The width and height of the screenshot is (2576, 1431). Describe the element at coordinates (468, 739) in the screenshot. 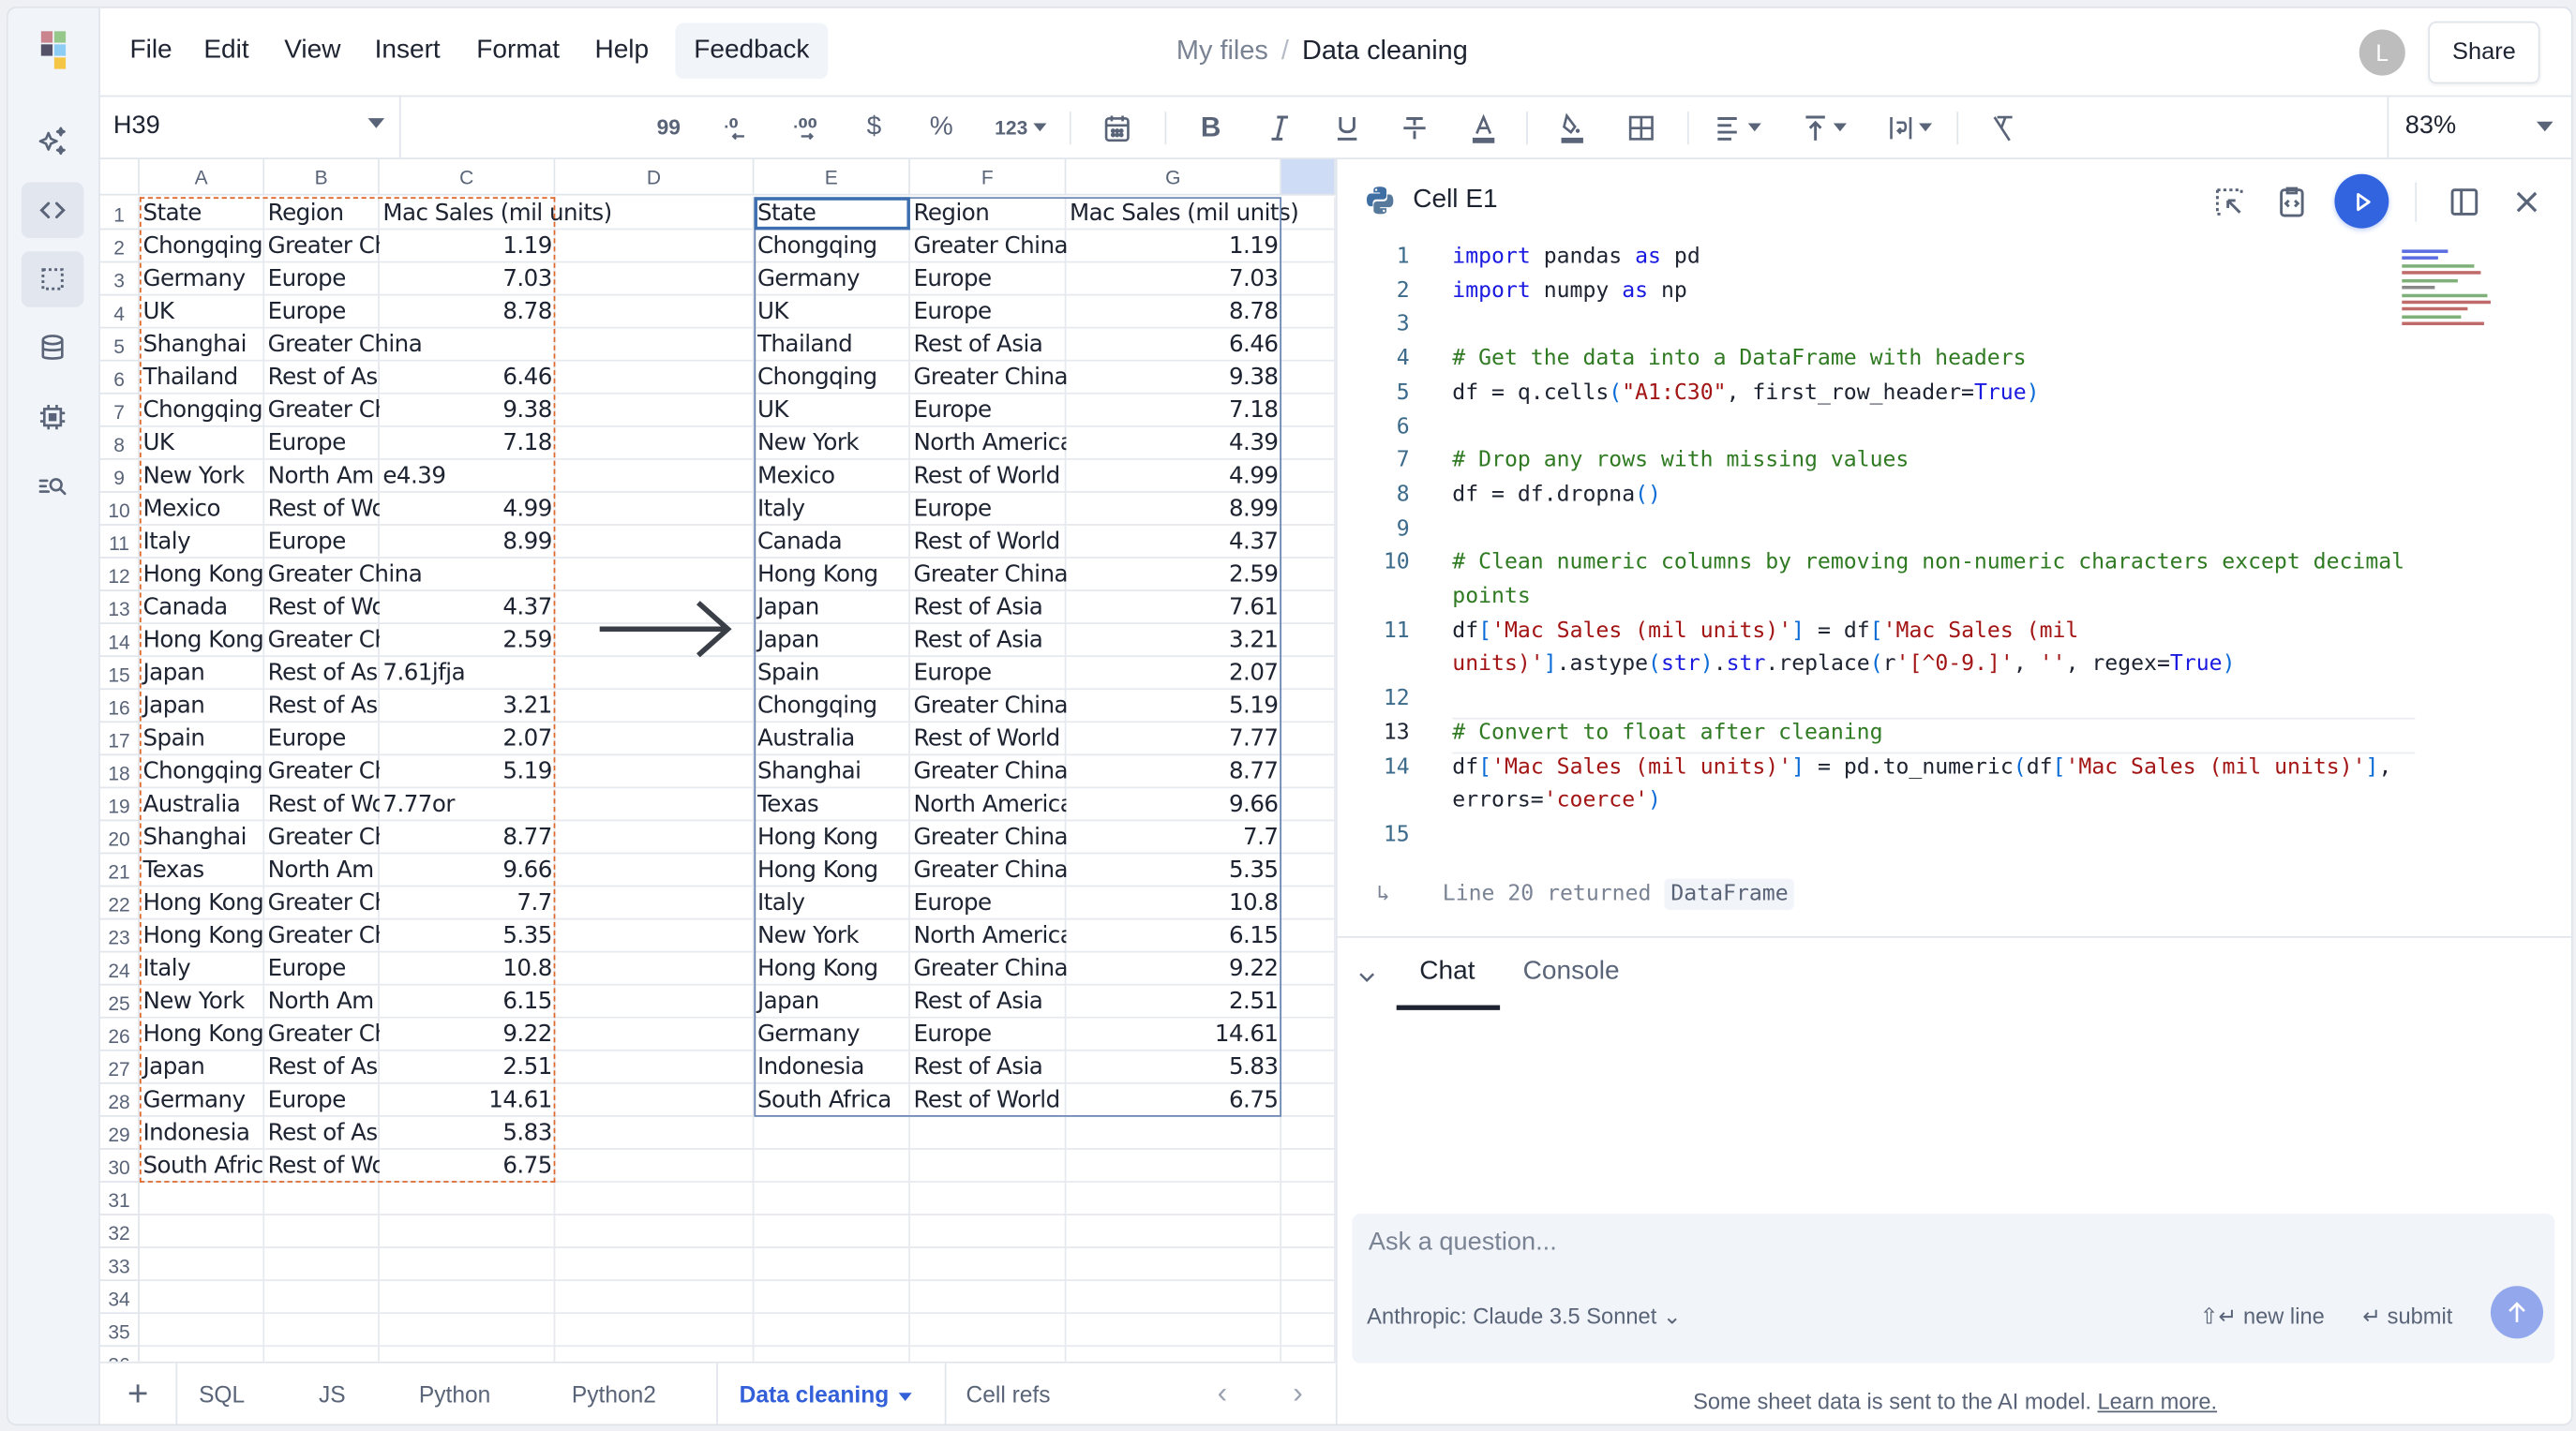

I see `cell-value: 2.07` at that location.